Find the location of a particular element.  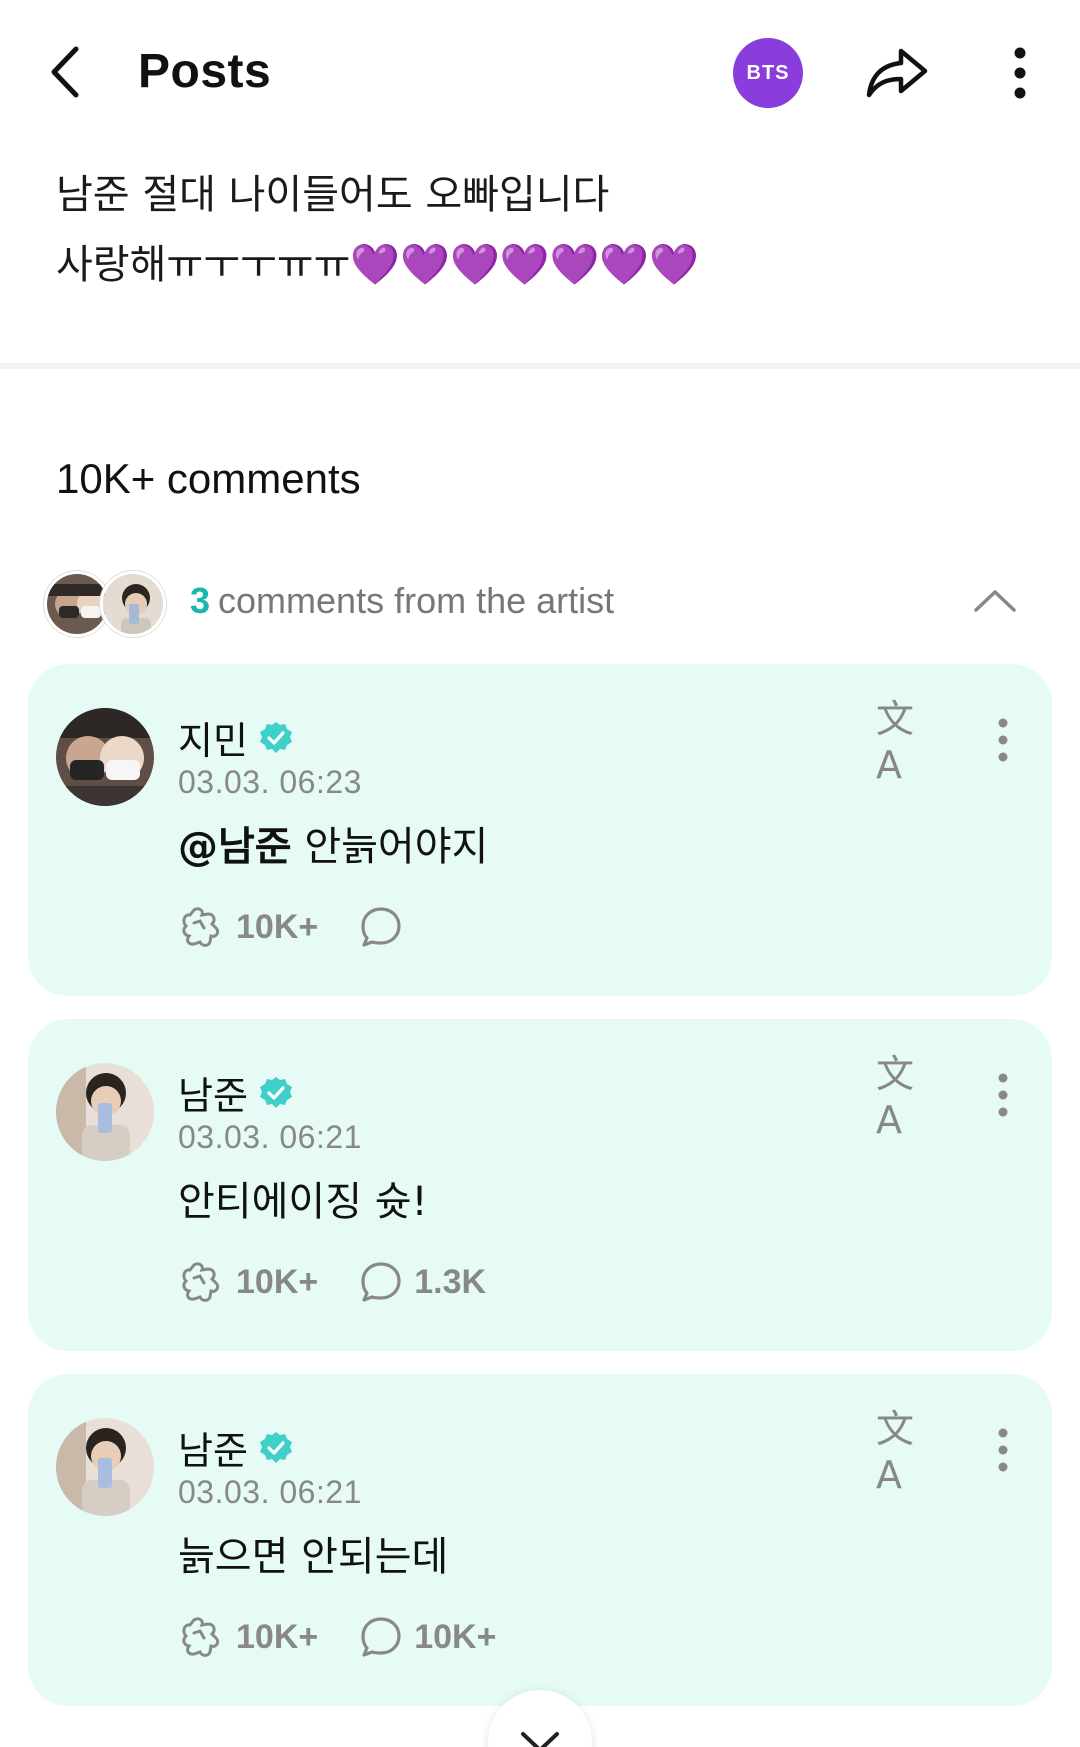

page-title: Posts is located at coordinates (205, 71).